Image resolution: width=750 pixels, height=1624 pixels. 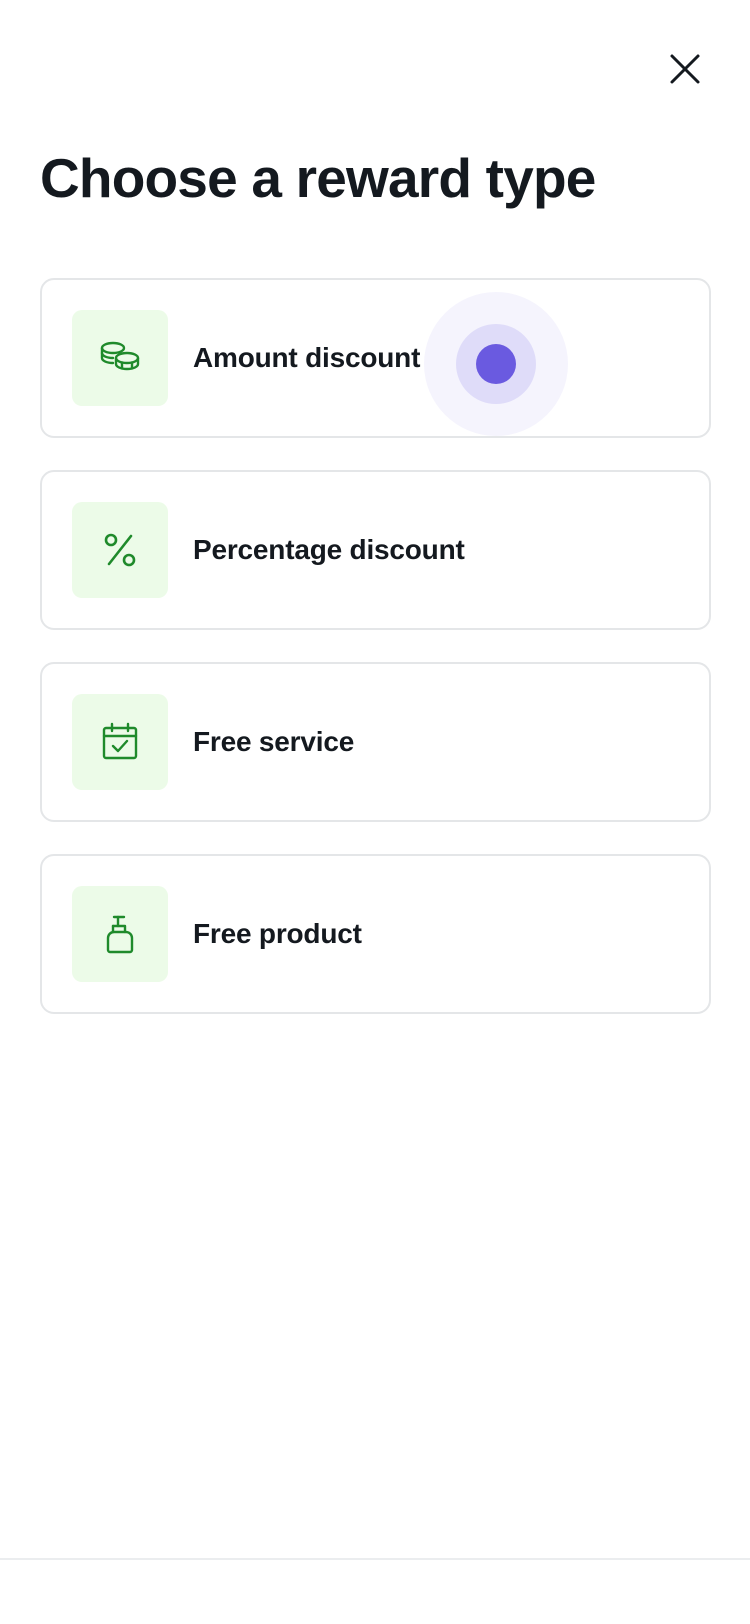 I want to click on option-amount-discount: Amount discount, so click(x=375, y=358).